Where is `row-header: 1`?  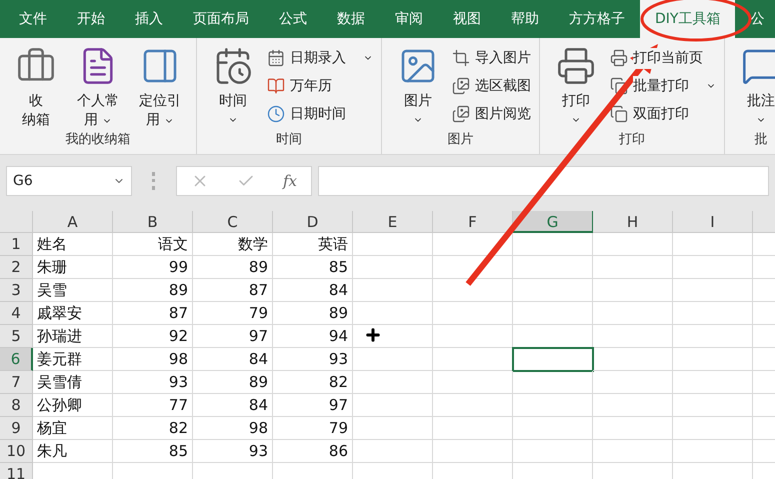
row-header: 1 is located at coordinates (16, 244).